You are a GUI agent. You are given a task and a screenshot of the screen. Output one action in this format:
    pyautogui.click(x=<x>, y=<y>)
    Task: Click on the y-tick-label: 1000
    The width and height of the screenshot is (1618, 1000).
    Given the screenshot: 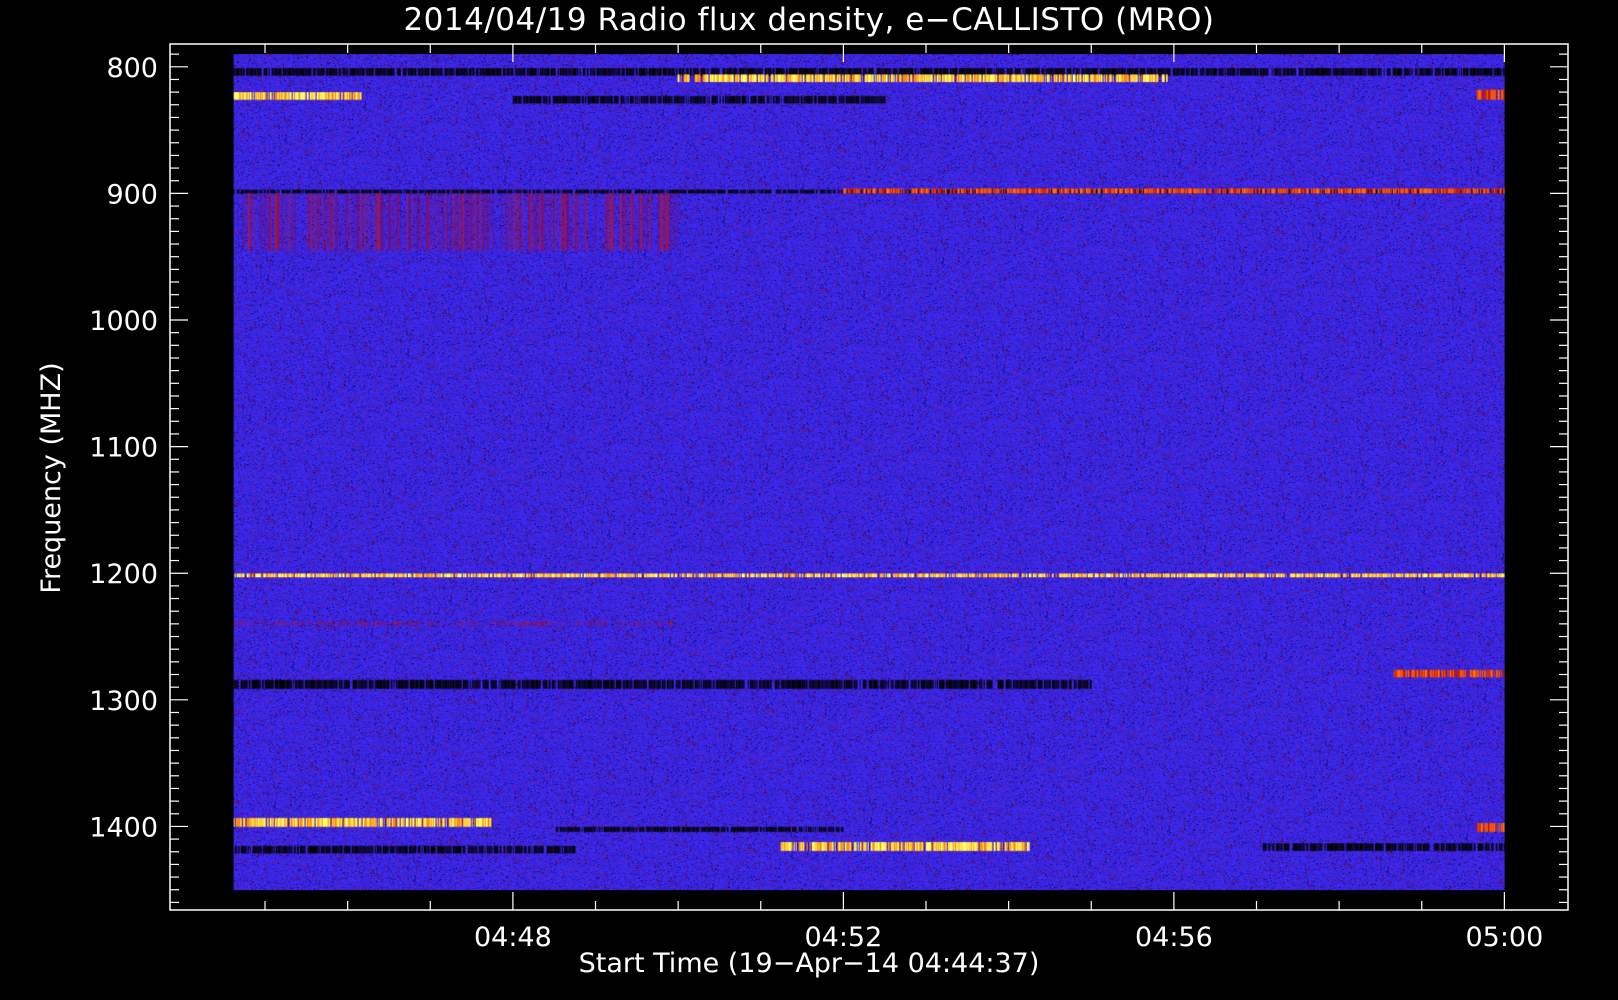 What is the action you would take?
    pyautogui.click(x=123, y=321)
    